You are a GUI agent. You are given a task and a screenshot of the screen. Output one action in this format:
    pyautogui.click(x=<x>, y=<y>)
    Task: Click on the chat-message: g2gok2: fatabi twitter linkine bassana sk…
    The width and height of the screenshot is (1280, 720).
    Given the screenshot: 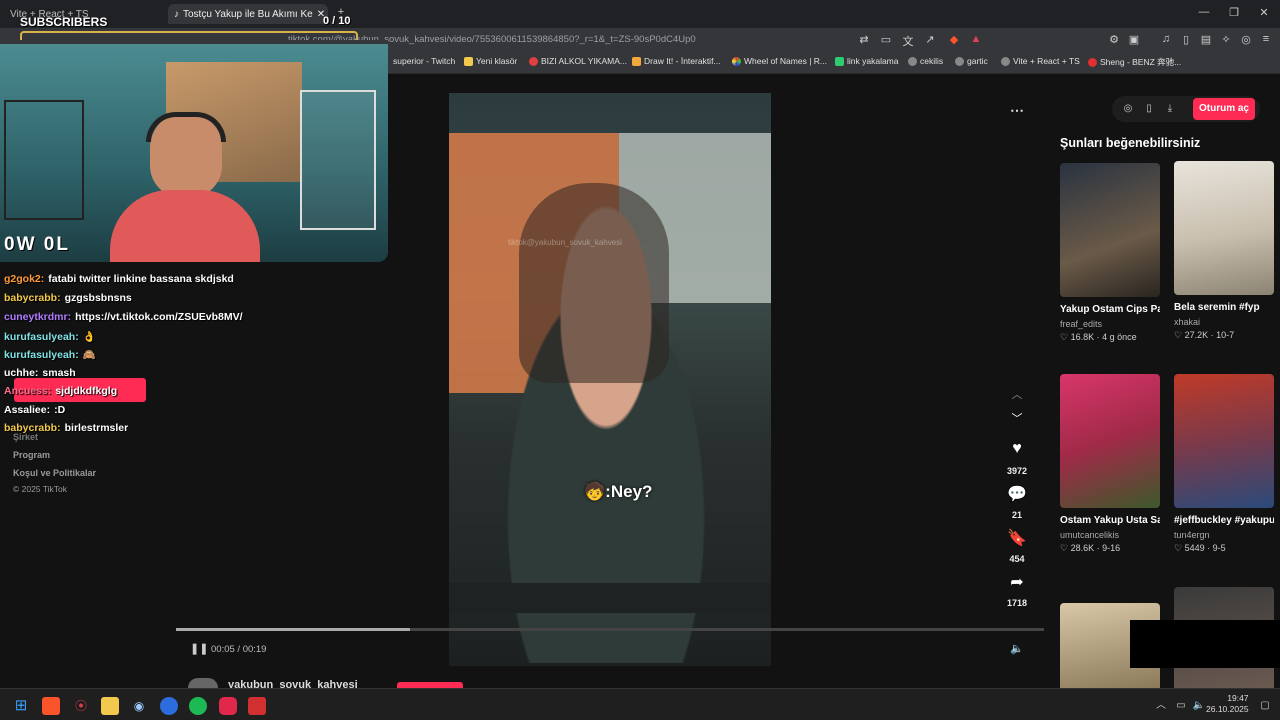 What is the action you would take?
    pyautogui.click(x=119, y=279)
    